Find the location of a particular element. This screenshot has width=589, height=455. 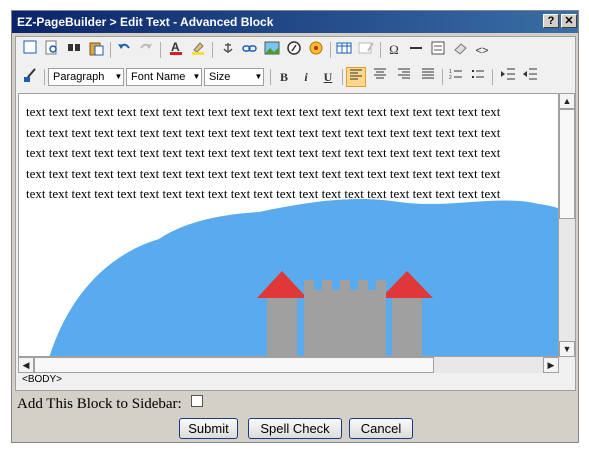

outdent-icon is located at coordinates (530, 77).